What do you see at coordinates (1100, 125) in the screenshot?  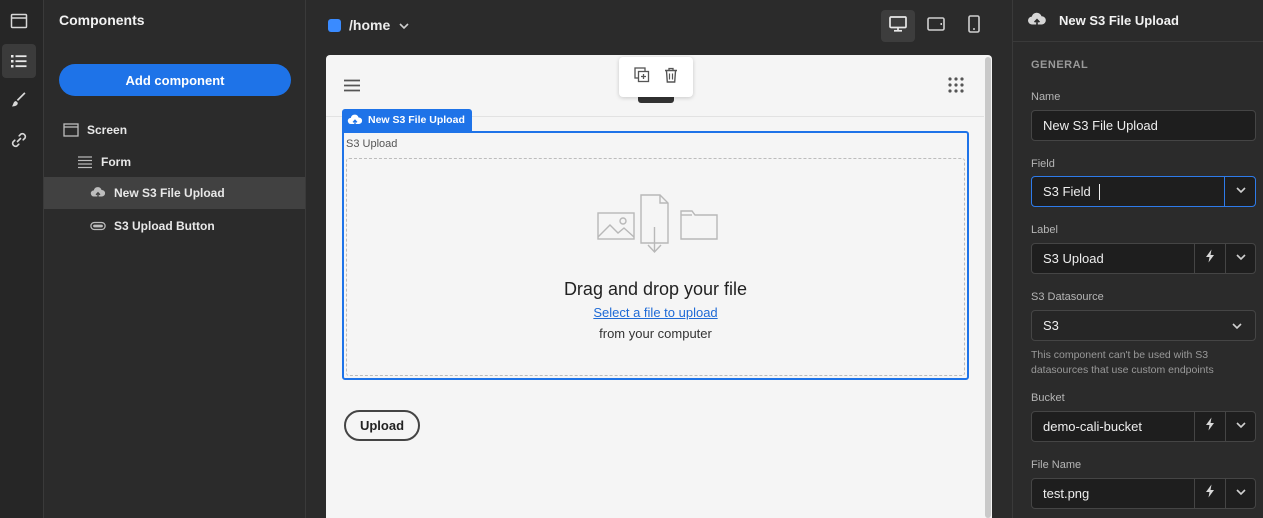 I see `name-value: New S3 File Upload` at bounding box center [1100, 125].